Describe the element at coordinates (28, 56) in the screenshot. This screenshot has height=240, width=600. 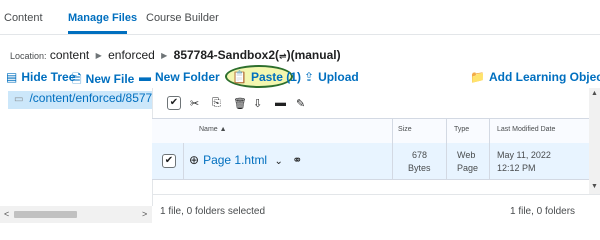
I see `location-label: Location:` at that location.